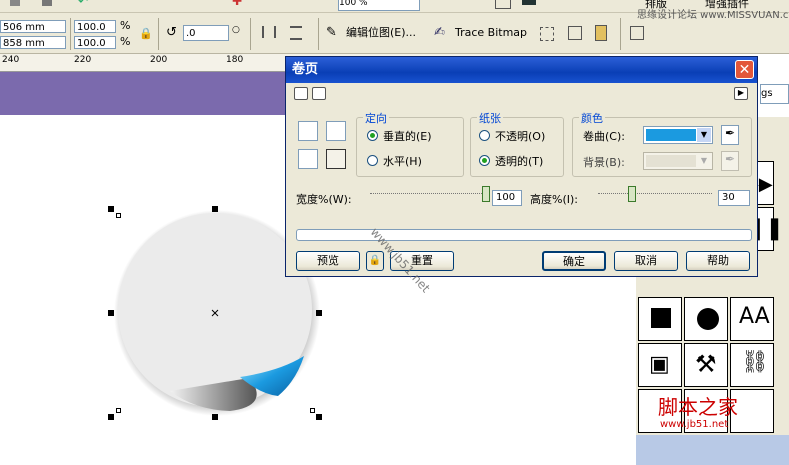  What do you see at coordinates (520, 136) in the screenshot?
I see `opaque-label: 不透明(O)` at bounding box center [520, 136].